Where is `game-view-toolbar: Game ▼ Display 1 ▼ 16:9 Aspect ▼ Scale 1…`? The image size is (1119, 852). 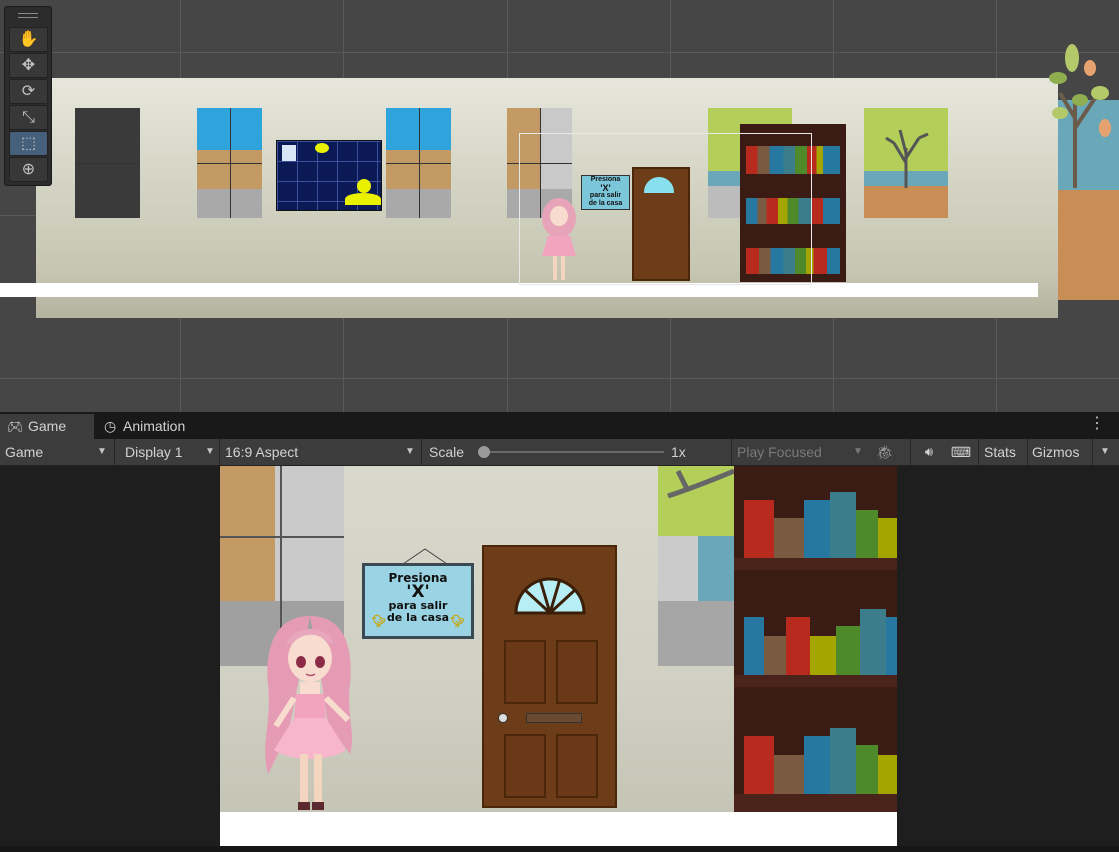 game-view-toolbar: Game ▼ Display 1 ▼ 16:9 Aspect ▼ Scale 1… is located at coordinates (559, 452).